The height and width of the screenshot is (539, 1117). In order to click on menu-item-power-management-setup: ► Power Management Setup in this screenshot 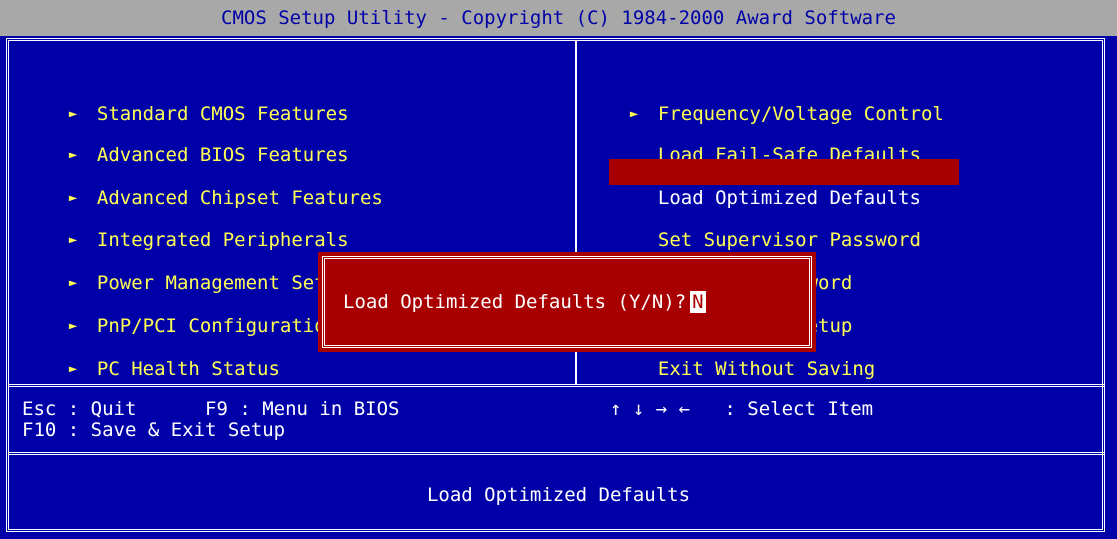, I will do `click(197, 269)`.